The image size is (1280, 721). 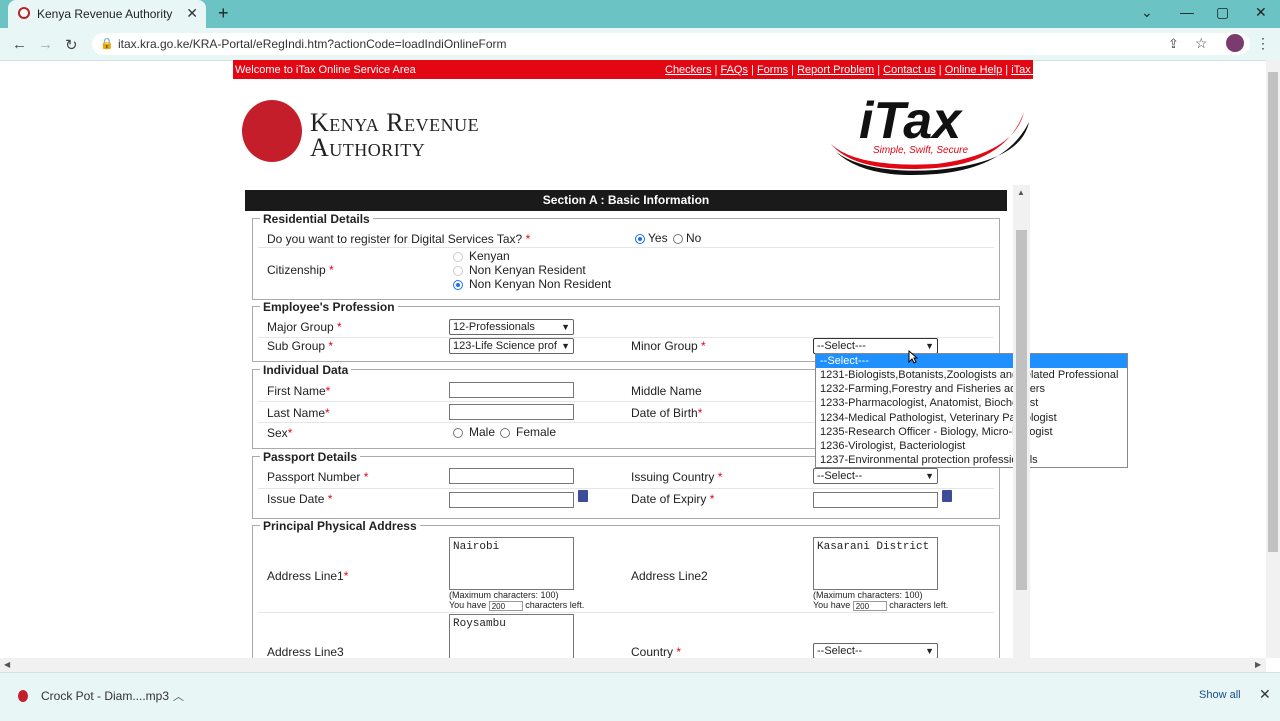 What do you see at coordinates (835, 70) in the screenshot?
I see `link-report-problem: Report Problem` at bounding box center [835, 70].